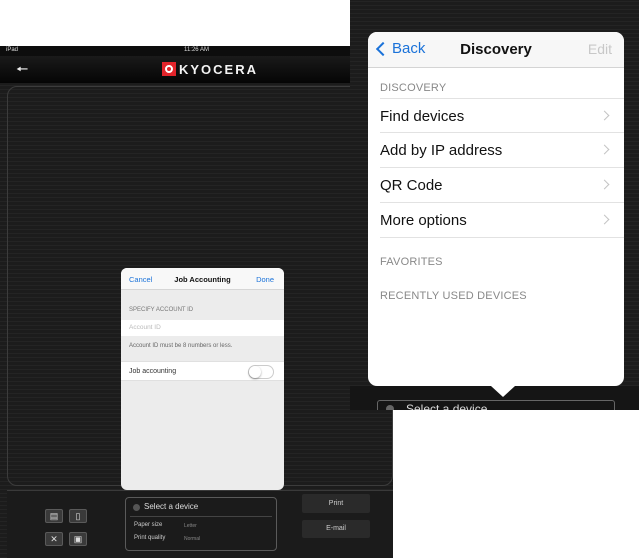  I want to click on email-button: E-mail, so click(336, 529).